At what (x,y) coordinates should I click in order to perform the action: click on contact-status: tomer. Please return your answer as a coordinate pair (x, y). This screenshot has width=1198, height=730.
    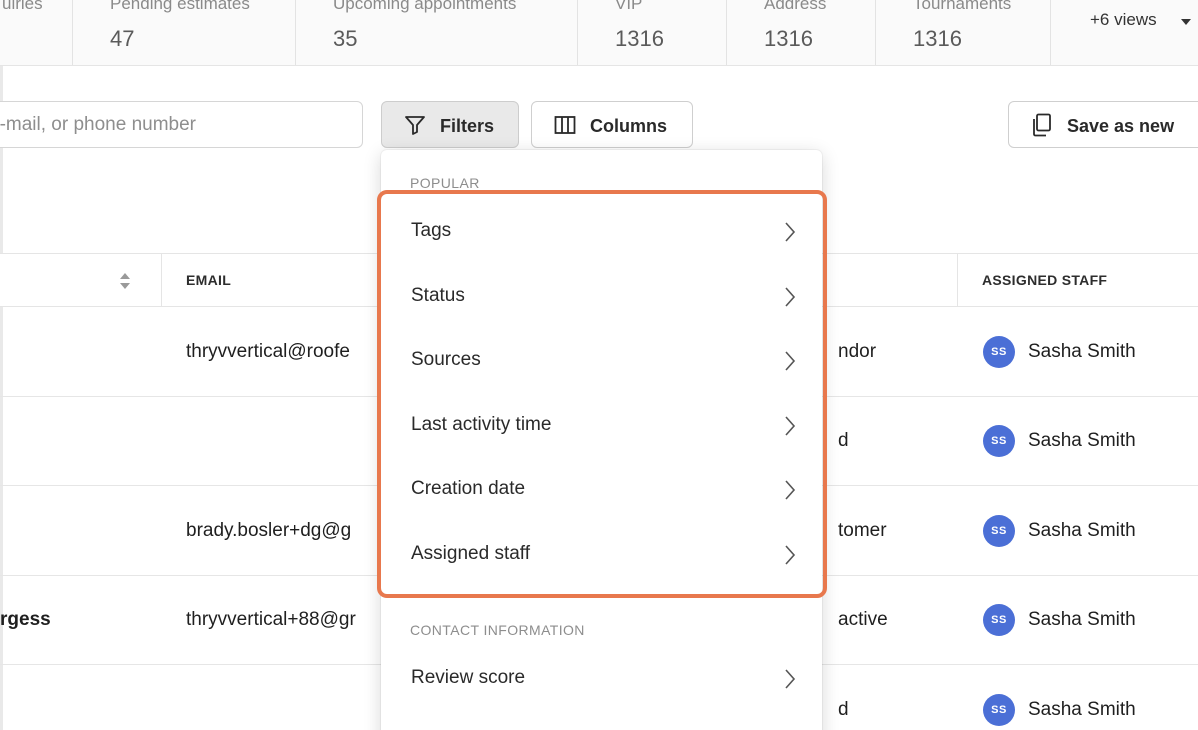
    Looking at the image, I should click on (862, 530).